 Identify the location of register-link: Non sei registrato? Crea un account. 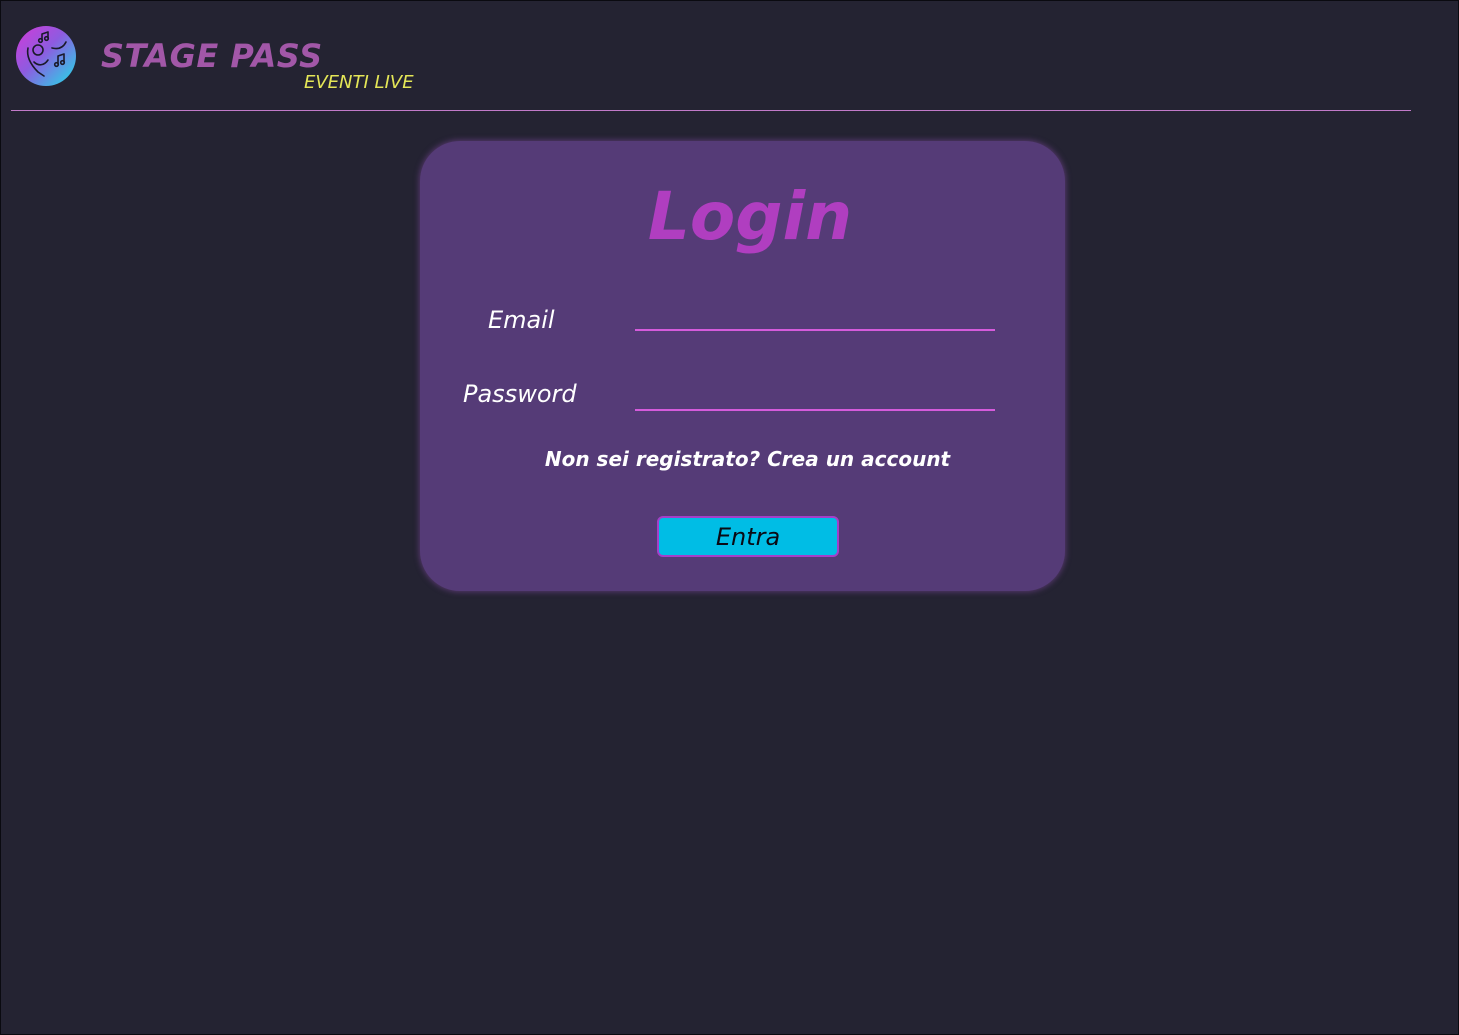
(747, 459).